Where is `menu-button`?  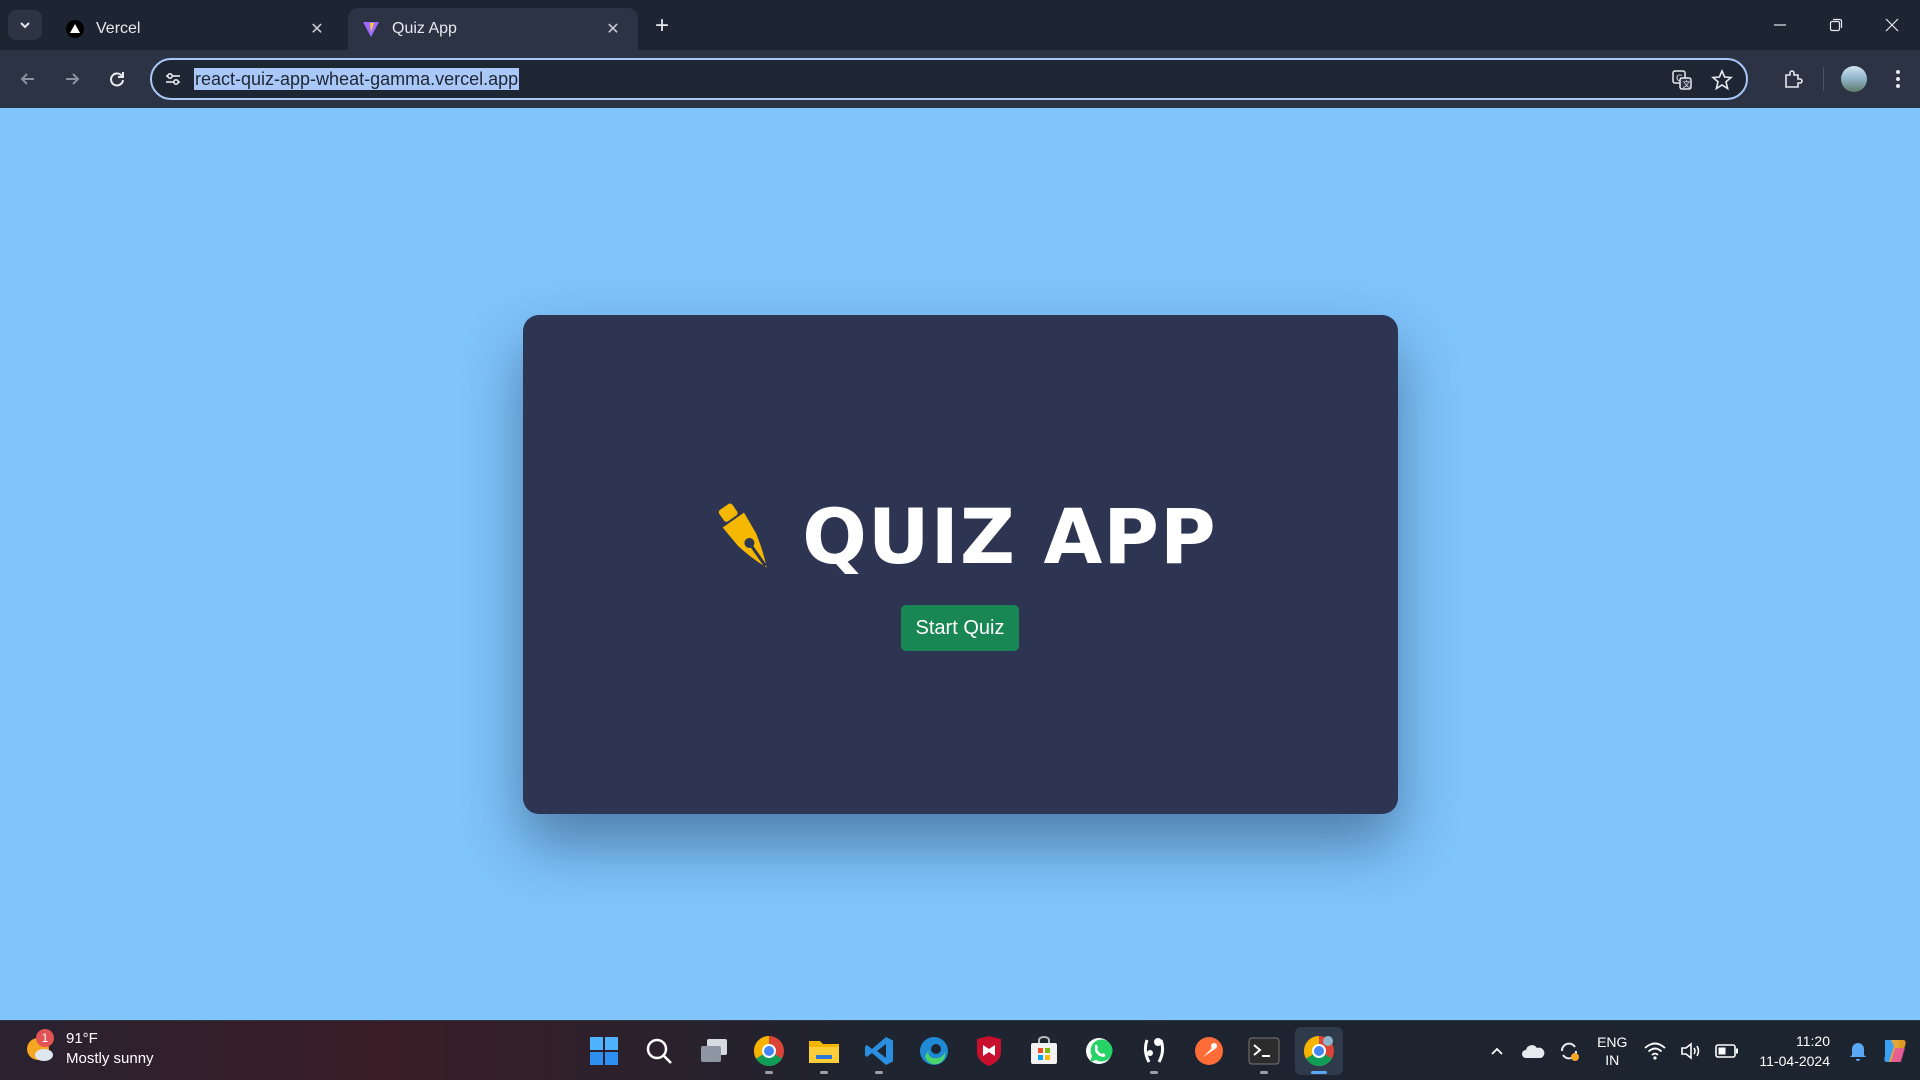
menu-button is located at coordinates (1898, 79).